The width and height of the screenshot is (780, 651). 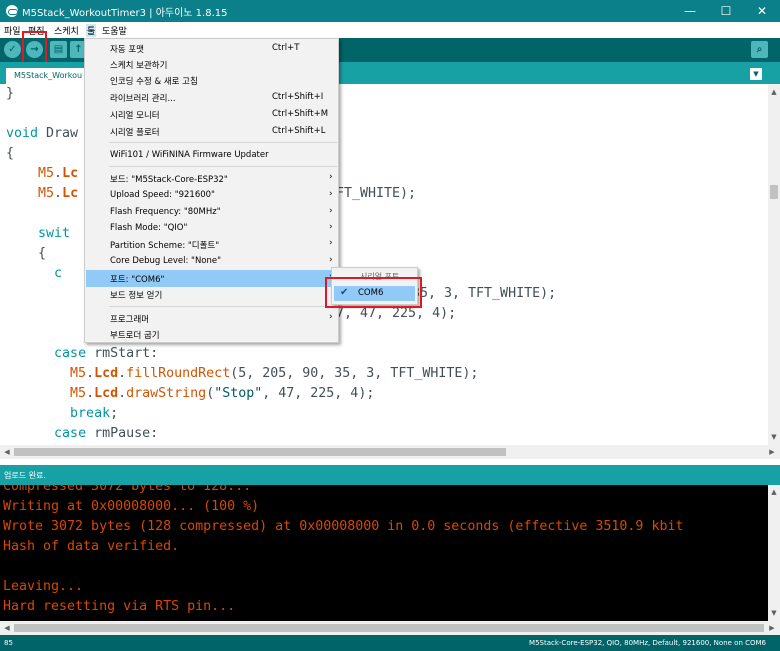 I want to click on code-line: case rmPause:, so click(x=106, y=433).